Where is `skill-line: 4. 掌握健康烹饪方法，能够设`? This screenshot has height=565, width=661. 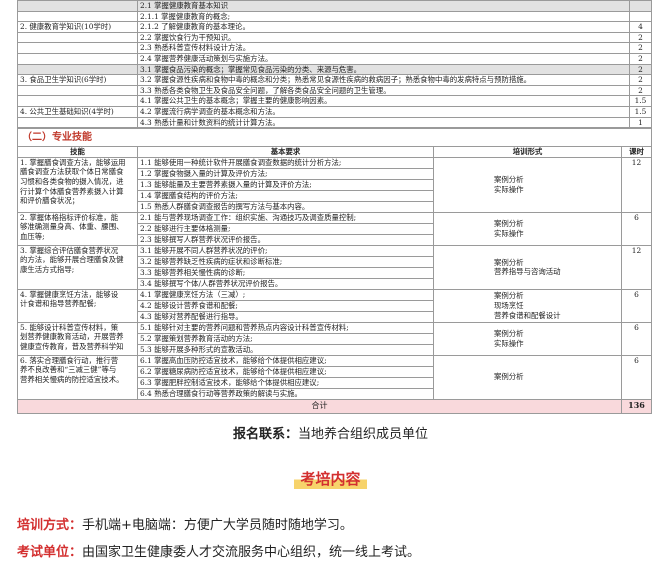 skill-line: 4. 掌握健康烹饪方法，能够设 is located at coordinates (69, 294).